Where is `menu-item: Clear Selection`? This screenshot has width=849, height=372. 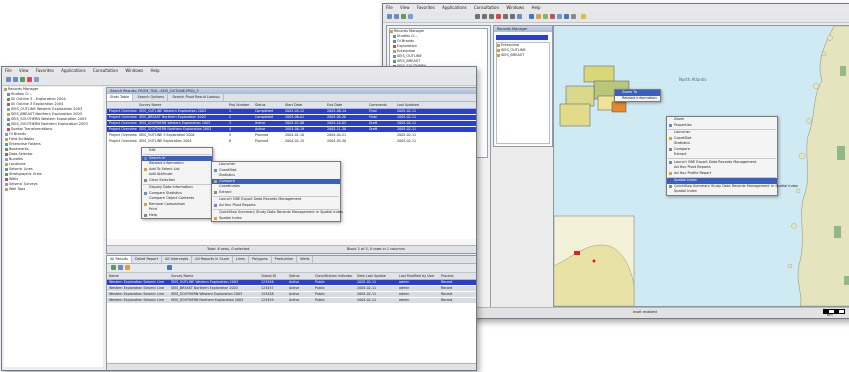 menu-item: Clear Selection is located at coordinates (177, 181).